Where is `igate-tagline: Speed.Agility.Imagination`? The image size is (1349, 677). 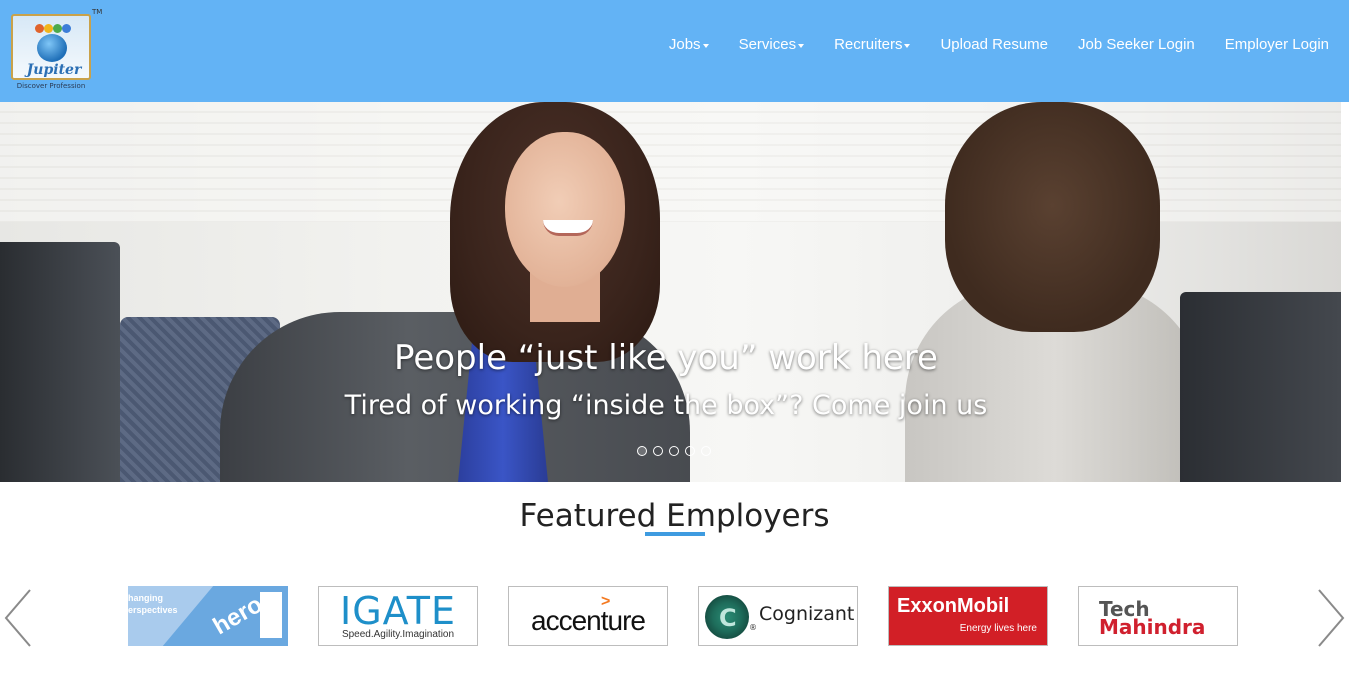
igate-tagline: Speed.Agility.Imagination is located at coordinates (398, 634).